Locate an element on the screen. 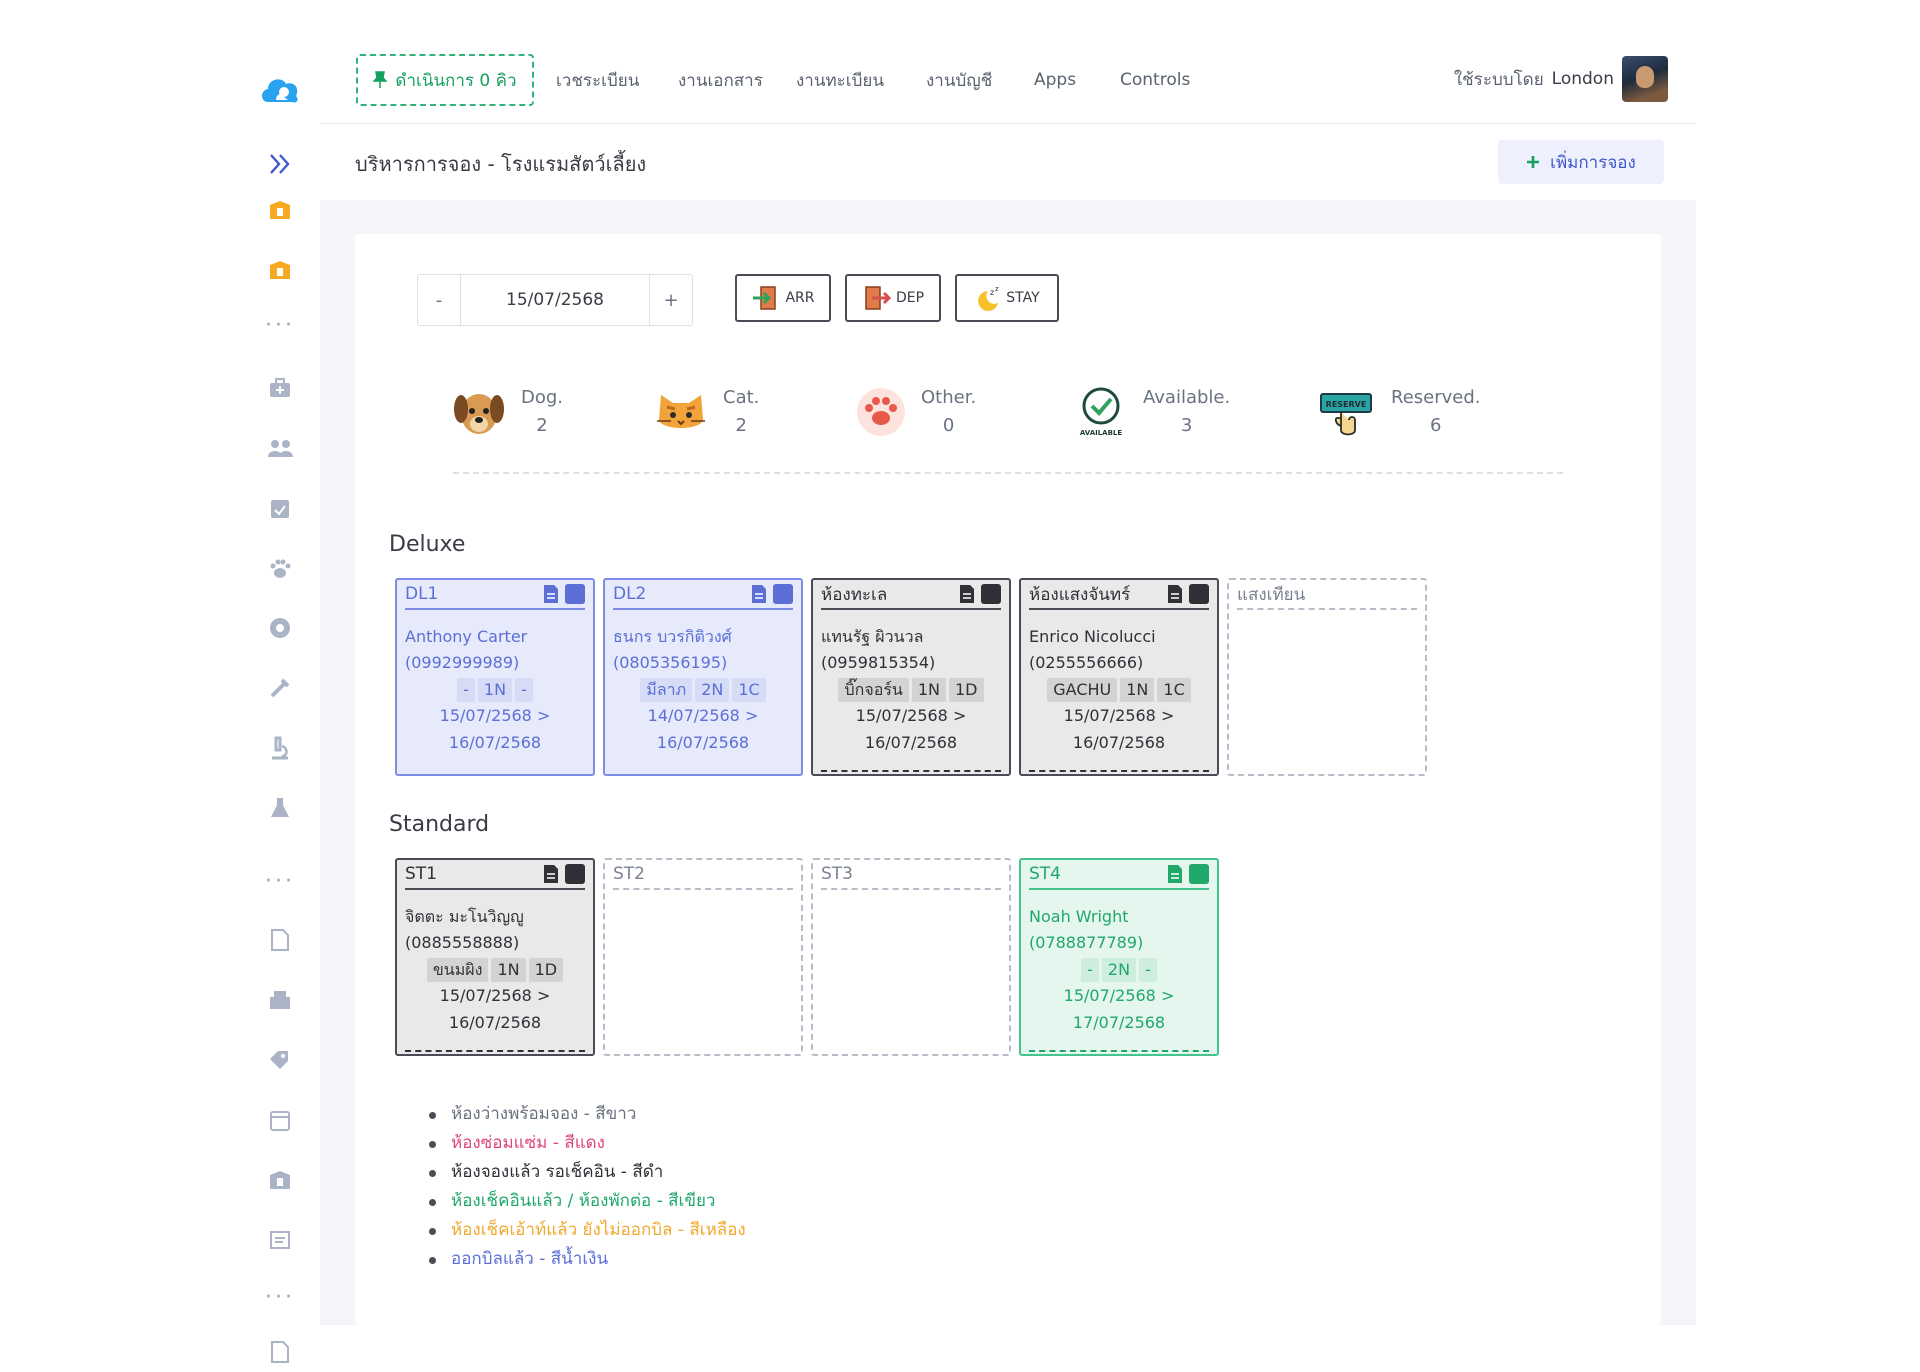  moon-sleep-icon: zz is located at coordinates (988, 298).